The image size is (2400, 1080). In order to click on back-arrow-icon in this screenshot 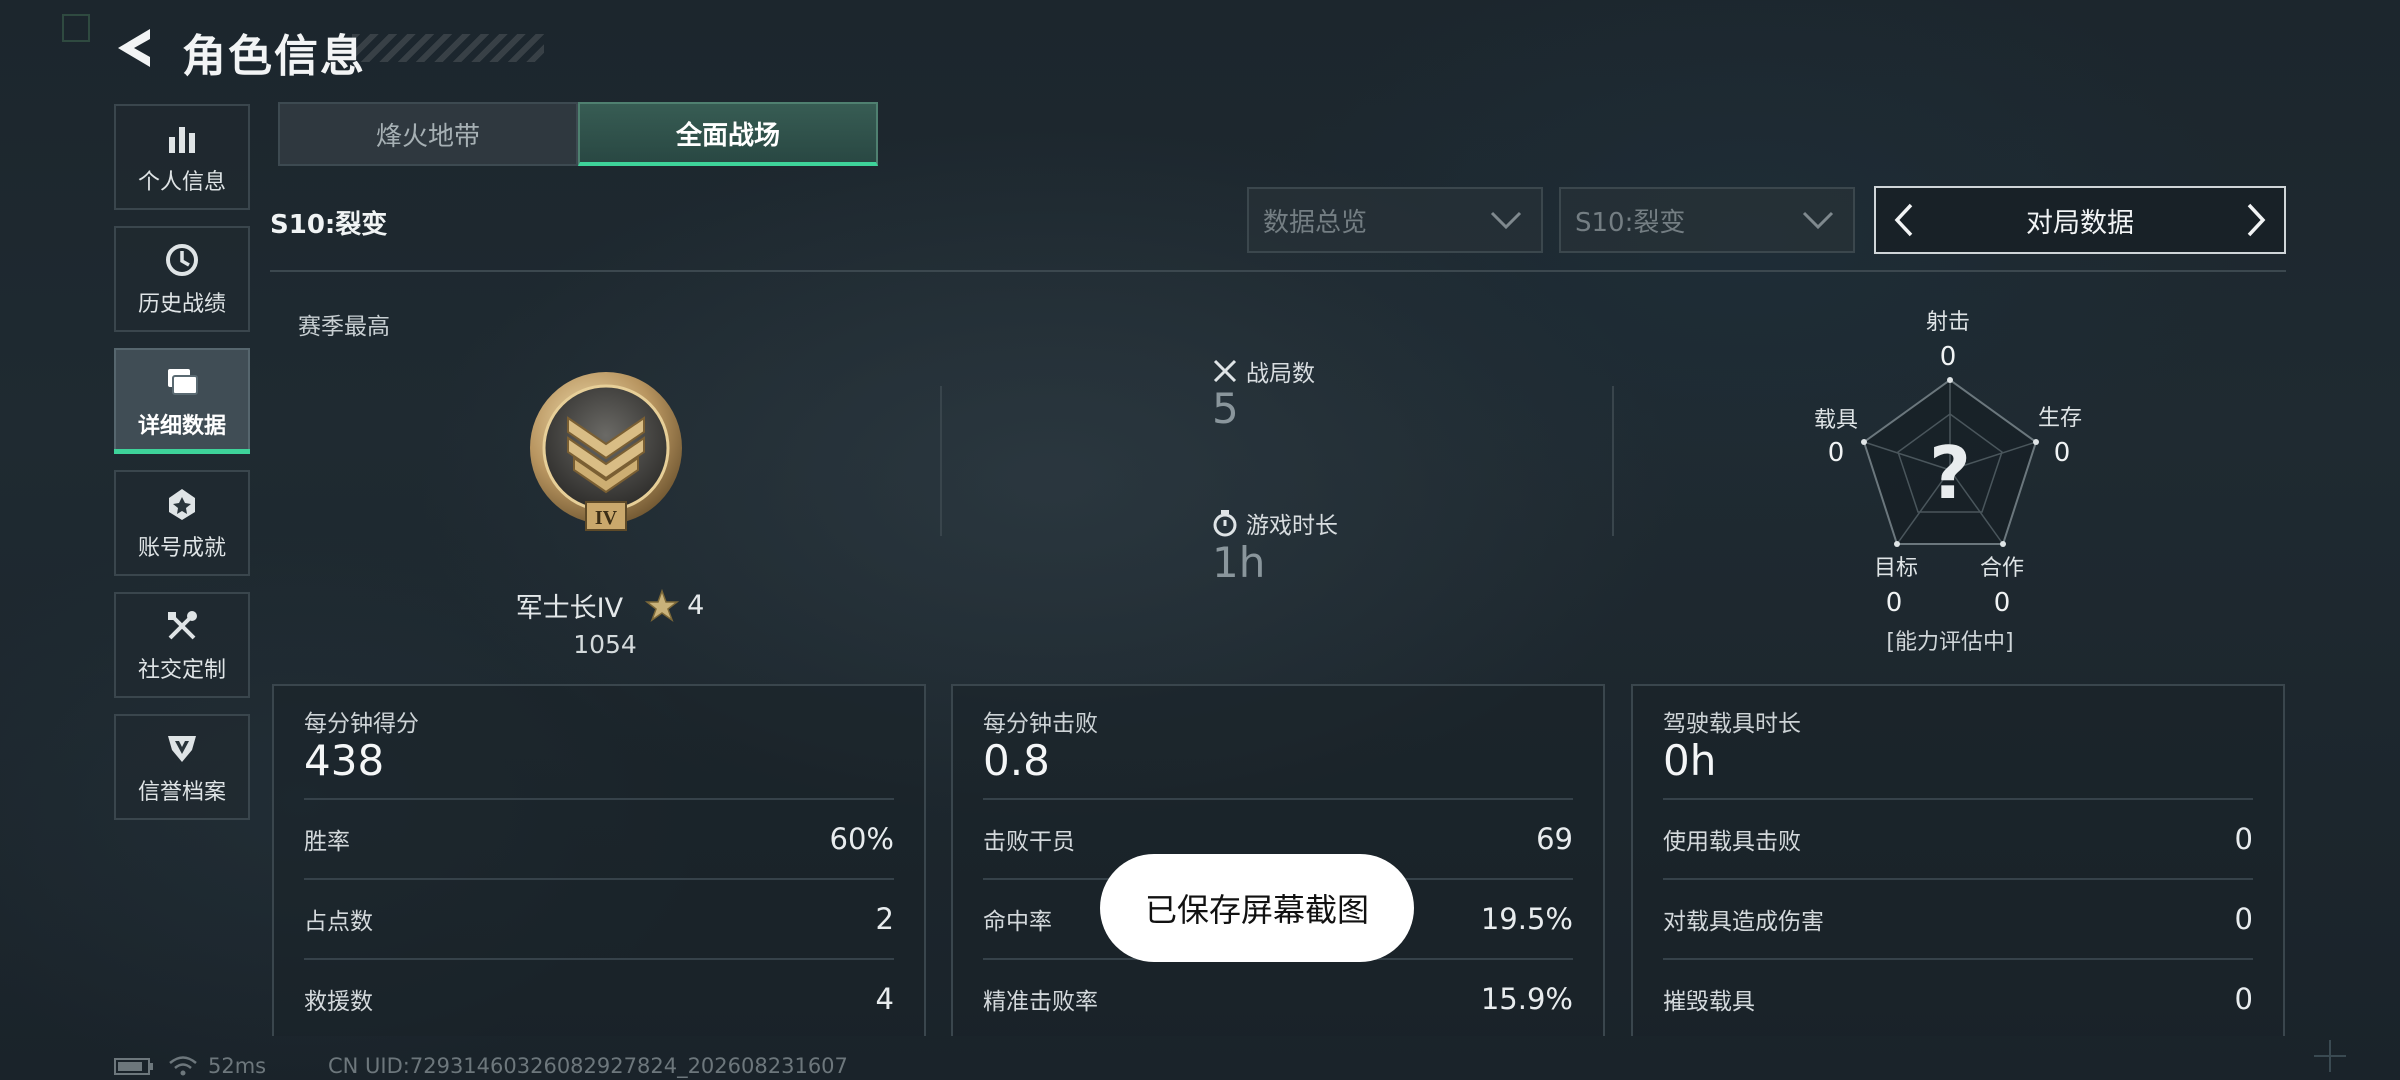, I will do `click(134, 48)`.